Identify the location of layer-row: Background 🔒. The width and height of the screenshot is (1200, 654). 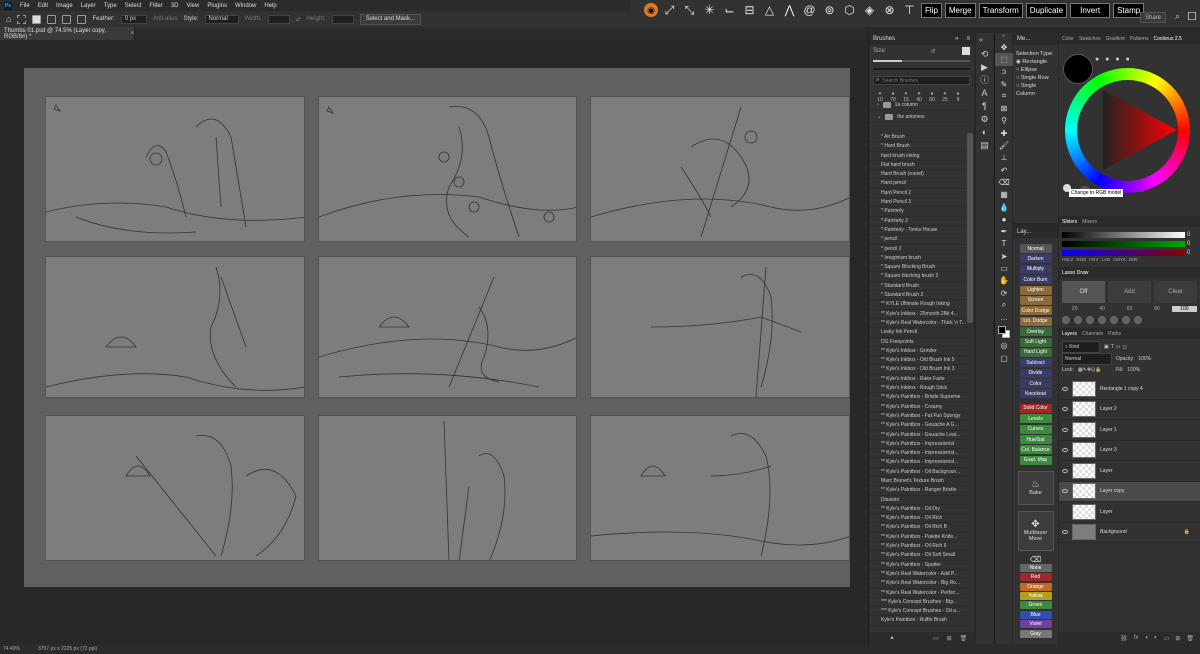
(1129, 533).